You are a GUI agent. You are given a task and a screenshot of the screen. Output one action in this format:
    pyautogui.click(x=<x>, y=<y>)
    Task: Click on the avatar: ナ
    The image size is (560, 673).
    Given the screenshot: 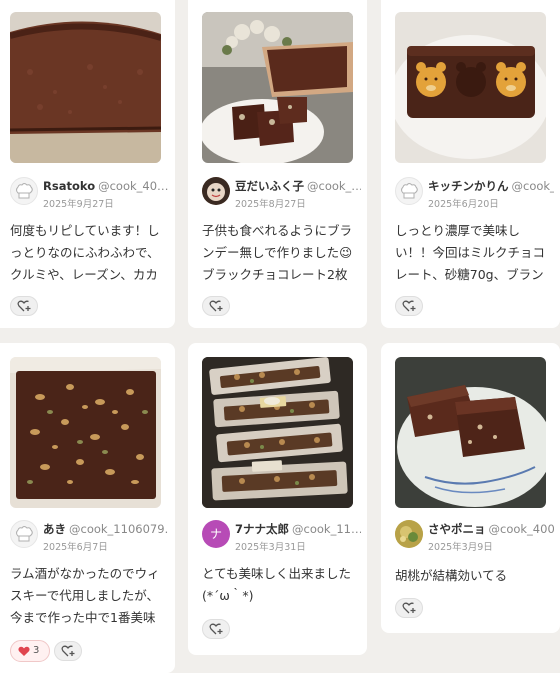 What is the action you would take?
    pyautogui.click(x=216, y=534)
    